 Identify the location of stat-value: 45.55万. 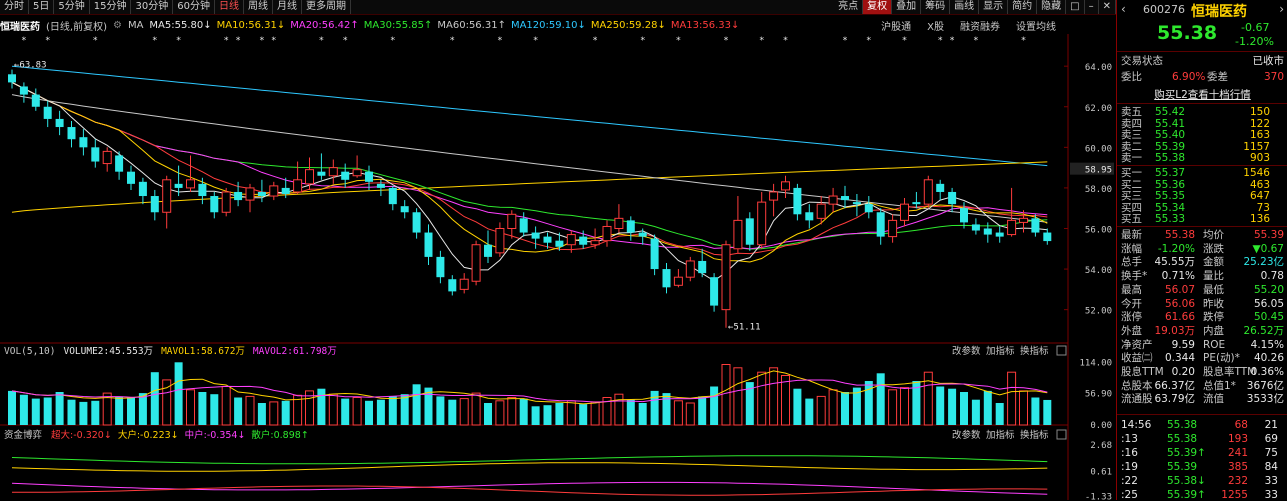
(1174, 262).